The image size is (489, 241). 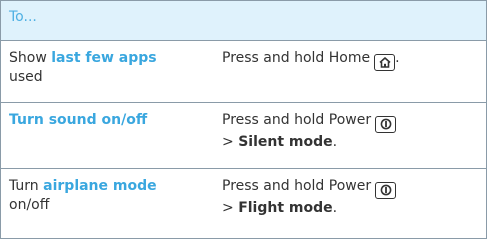 What do you see at coordinates (26, 186) in the screenshot?
I see `action-text: Turn` at bounding box center [26, 186].